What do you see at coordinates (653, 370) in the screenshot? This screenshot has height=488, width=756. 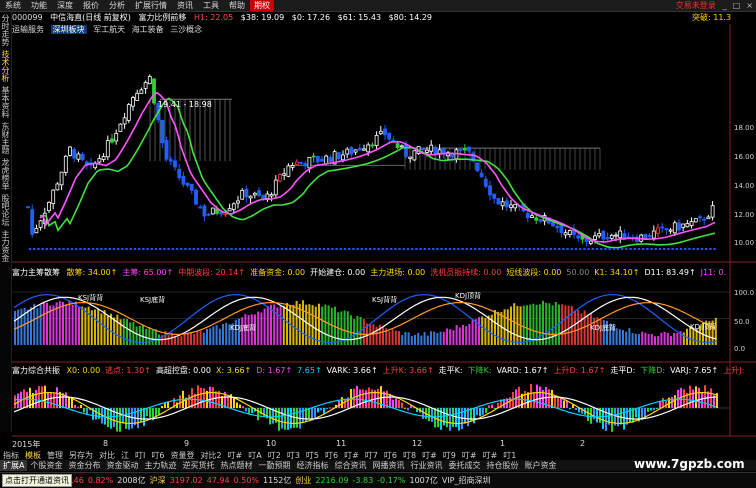 I see `resonance-value: 下降D:` at bounding box center [653, 370].